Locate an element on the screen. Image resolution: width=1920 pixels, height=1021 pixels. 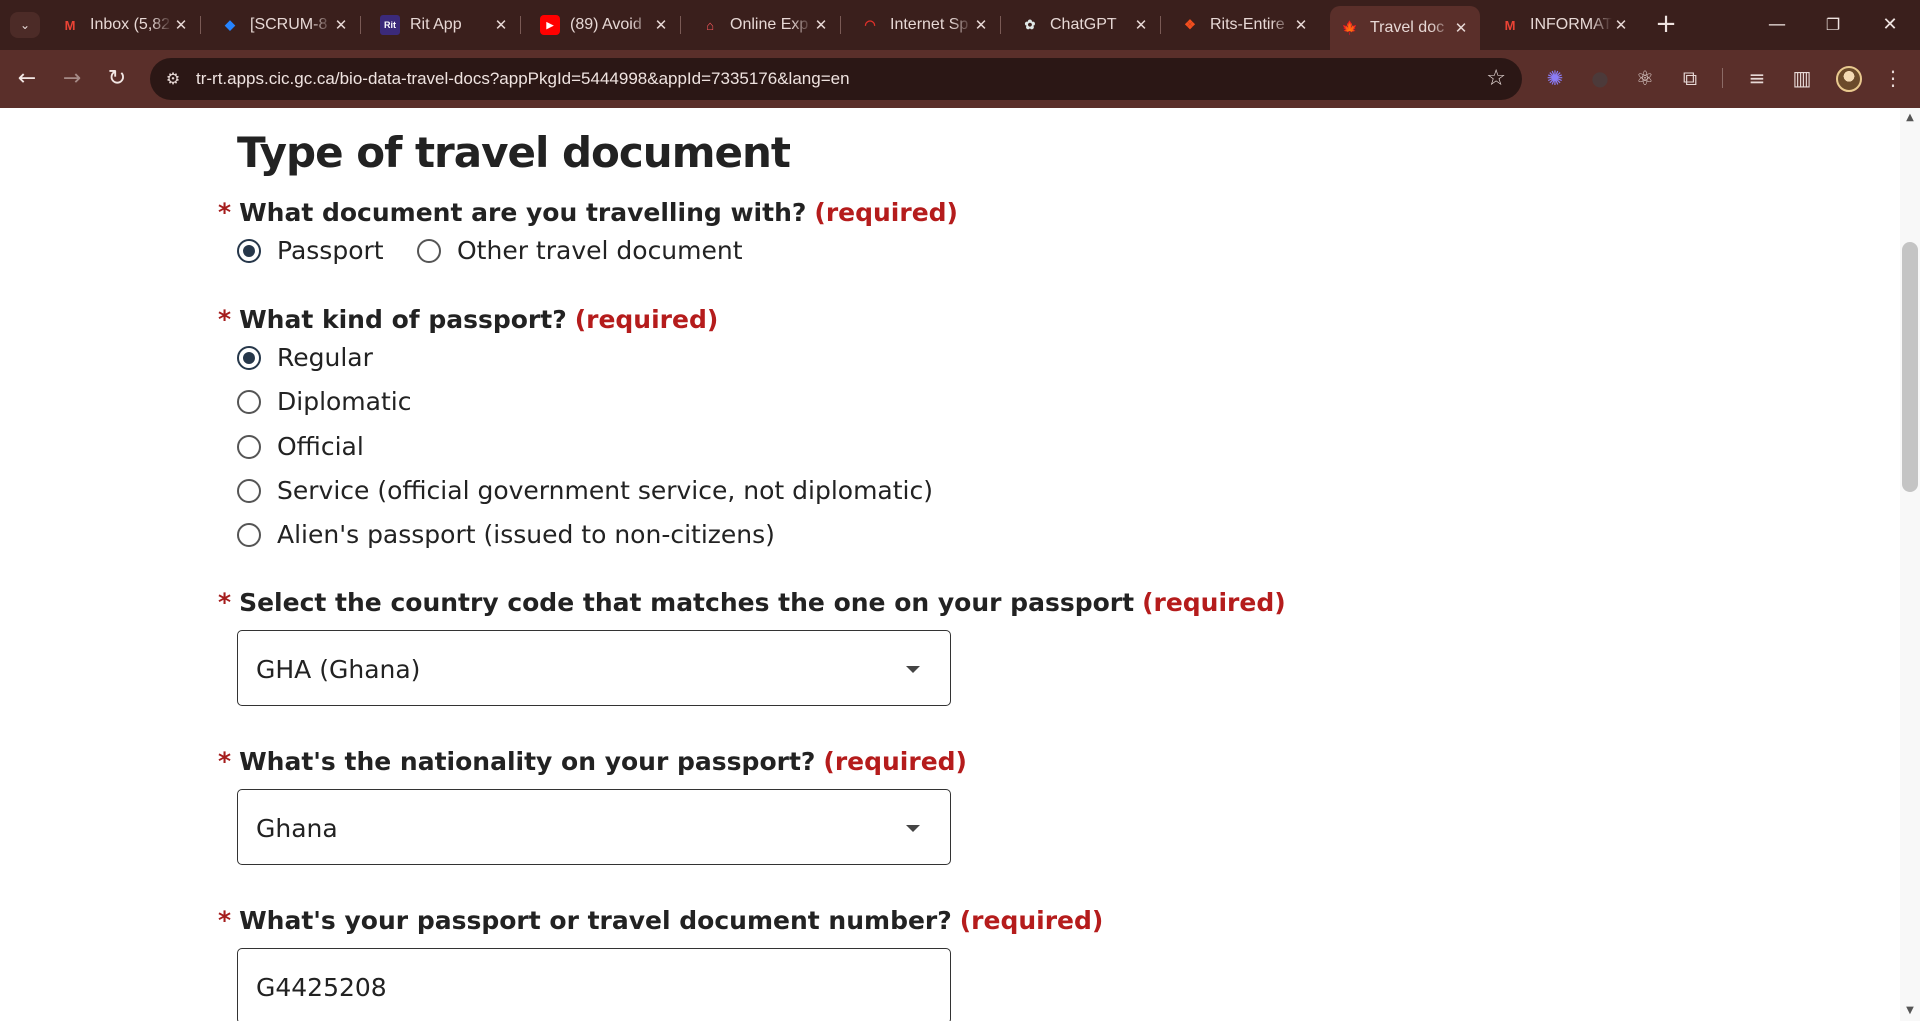
extension-sparkle-icon: ✺ is located at coordinates (1555, 78).